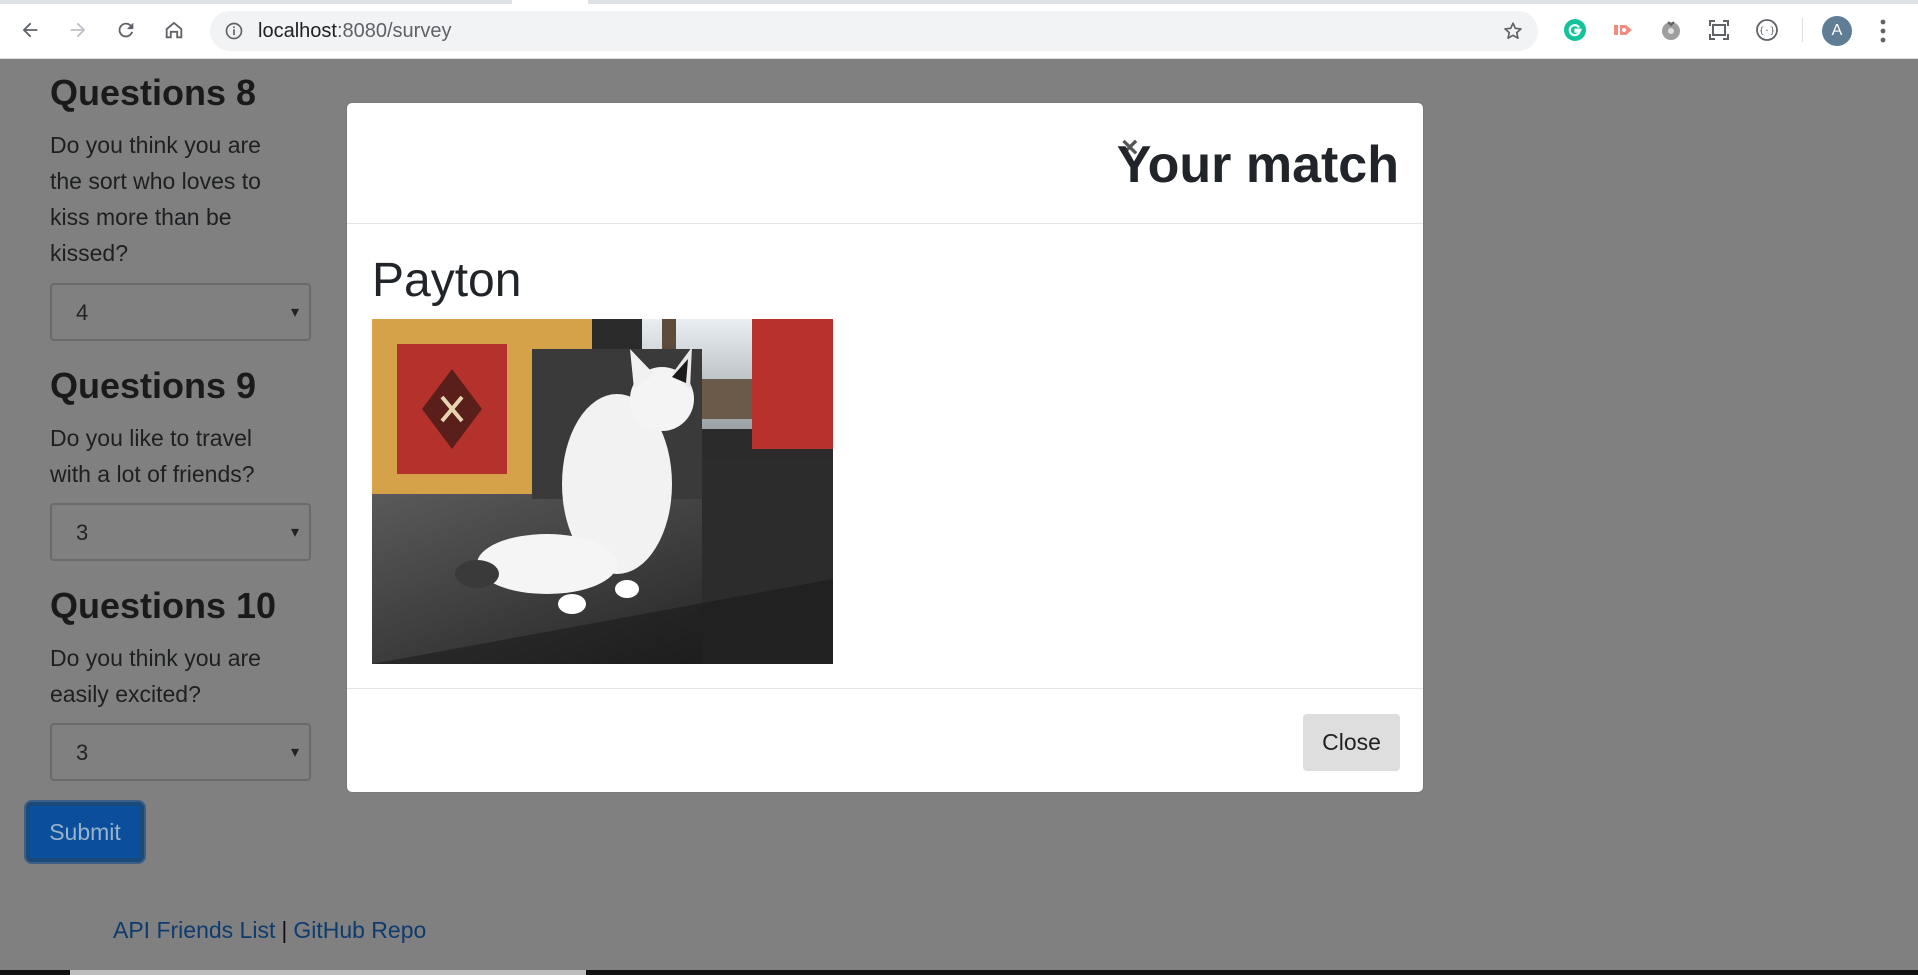  What do you see at coordinates (959, 972) in the screenshot?
I see `bottom-taskbar-edge` at bounding box center [959, 972].